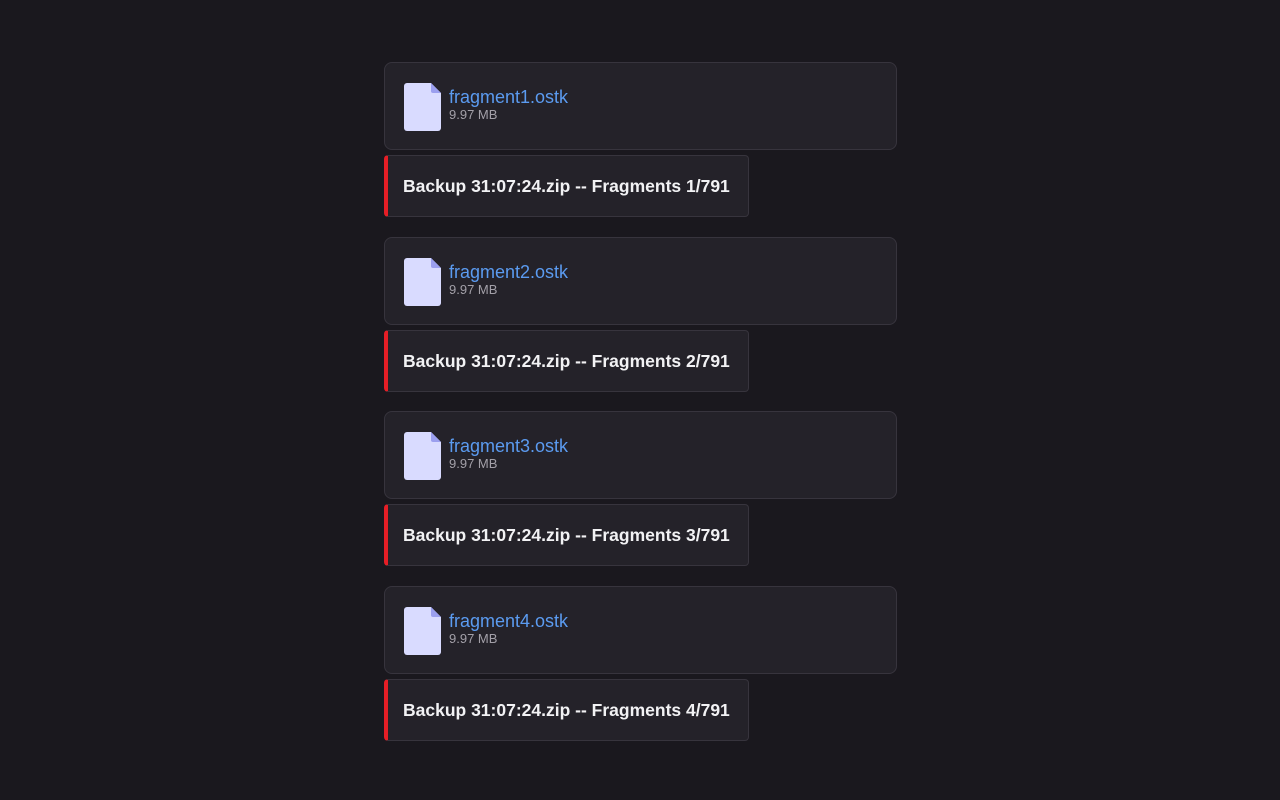 This screenshot has width=1280, height=800. I want to click on embed-title: Backup 31:07:24.zip -- Fragments 1/791, so click(566, 186).